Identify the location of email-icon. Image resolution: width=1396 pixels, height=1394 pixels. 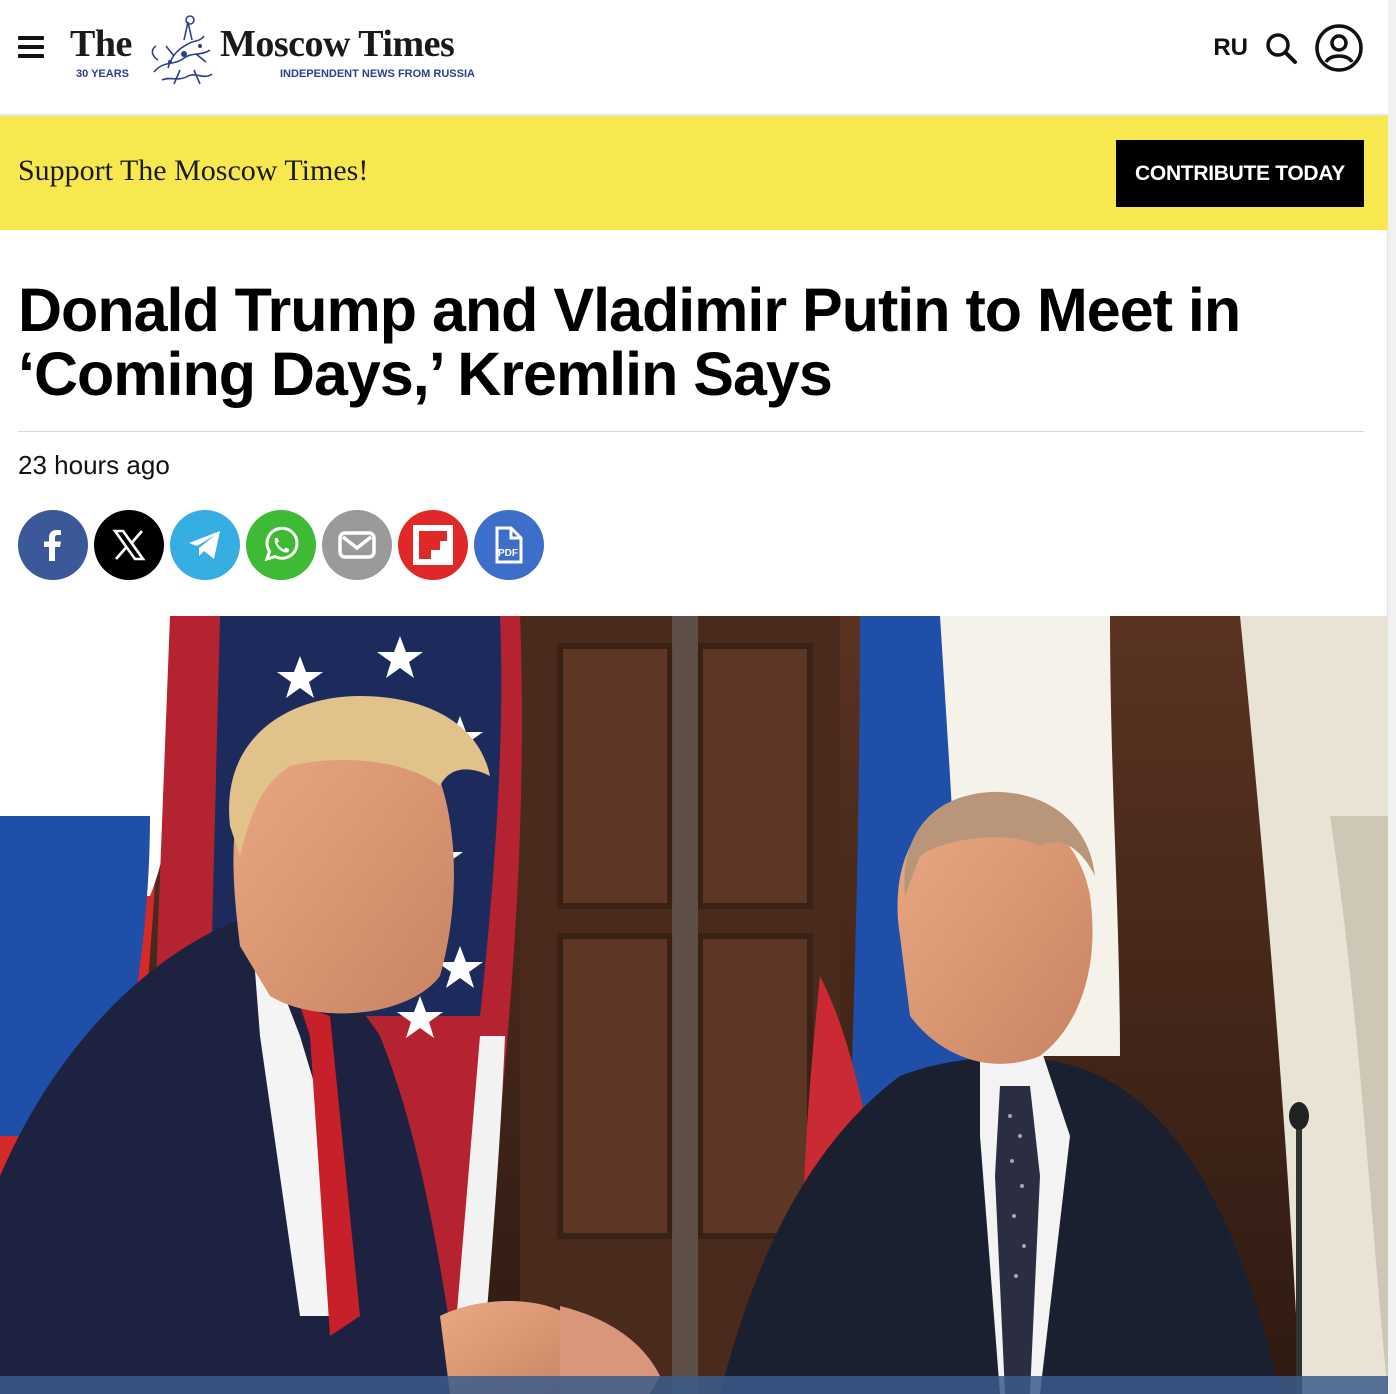
(357, 545).